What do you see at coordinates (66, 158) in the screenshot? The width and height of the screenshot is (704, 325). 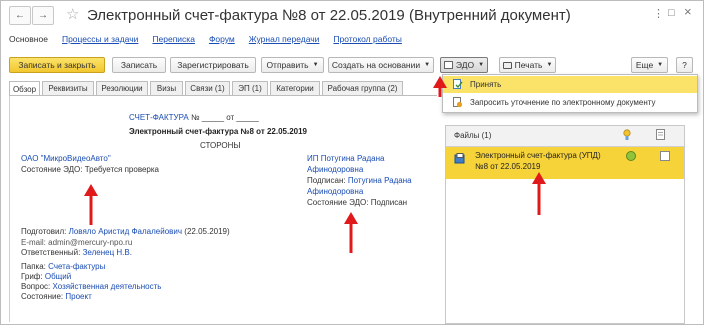 I see `left-party-name: ОАО "МикроВидеоАвто"` at bounding box center [66, 158].